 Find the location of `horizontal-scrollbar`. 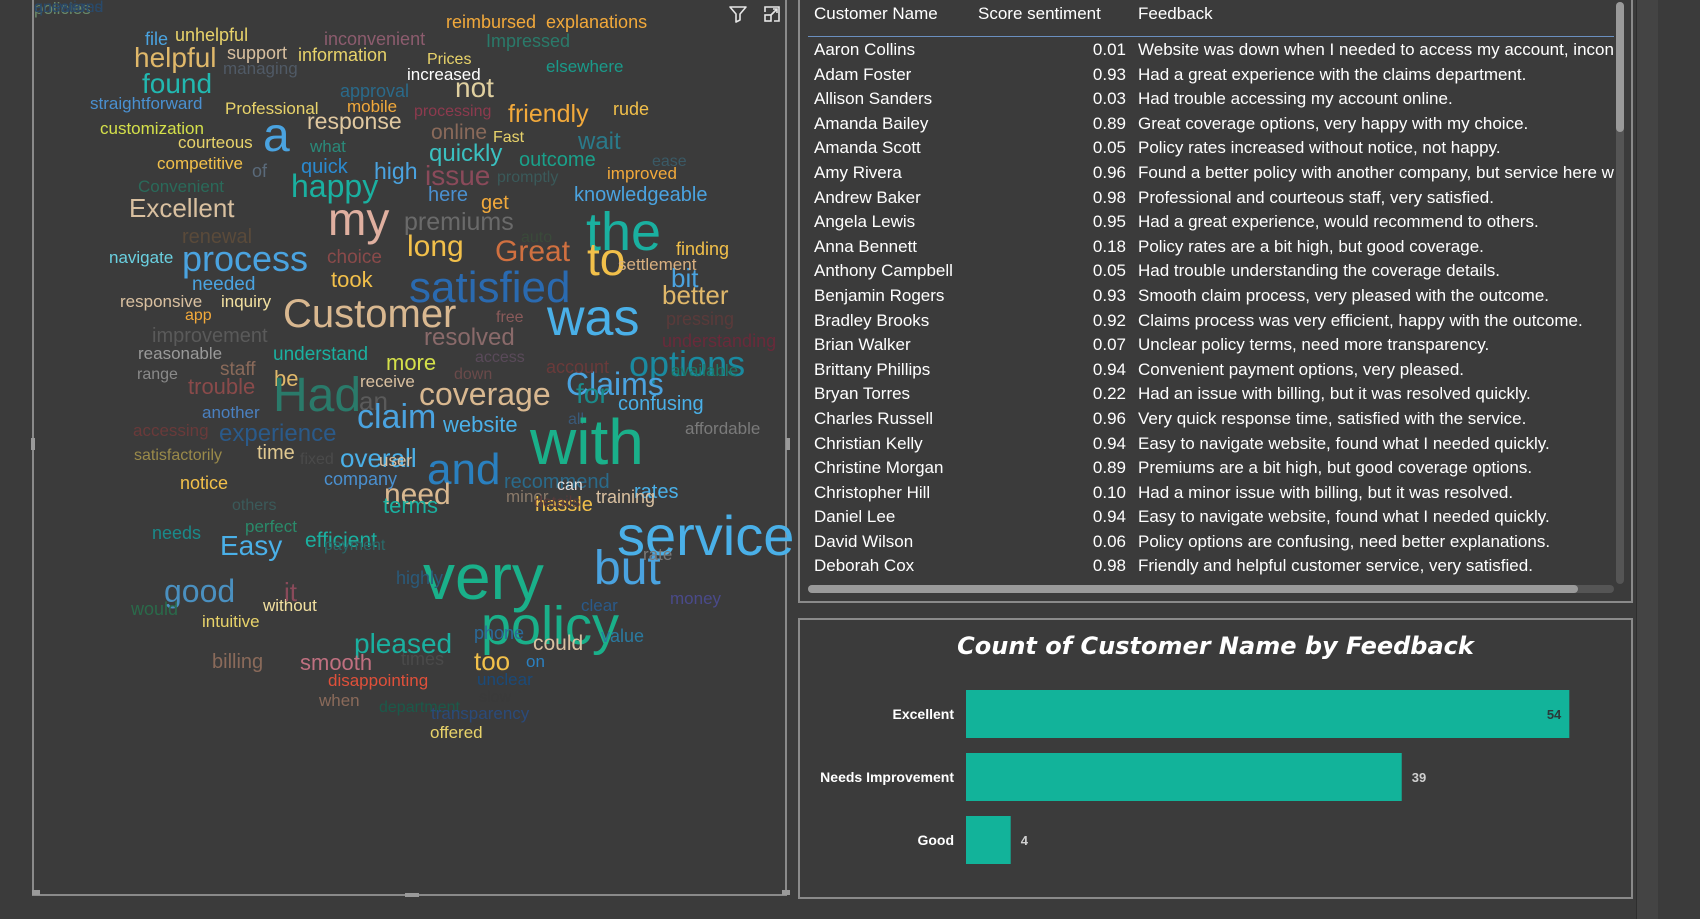

horizontal-scrollbar is located at coordinates (1211, 589).